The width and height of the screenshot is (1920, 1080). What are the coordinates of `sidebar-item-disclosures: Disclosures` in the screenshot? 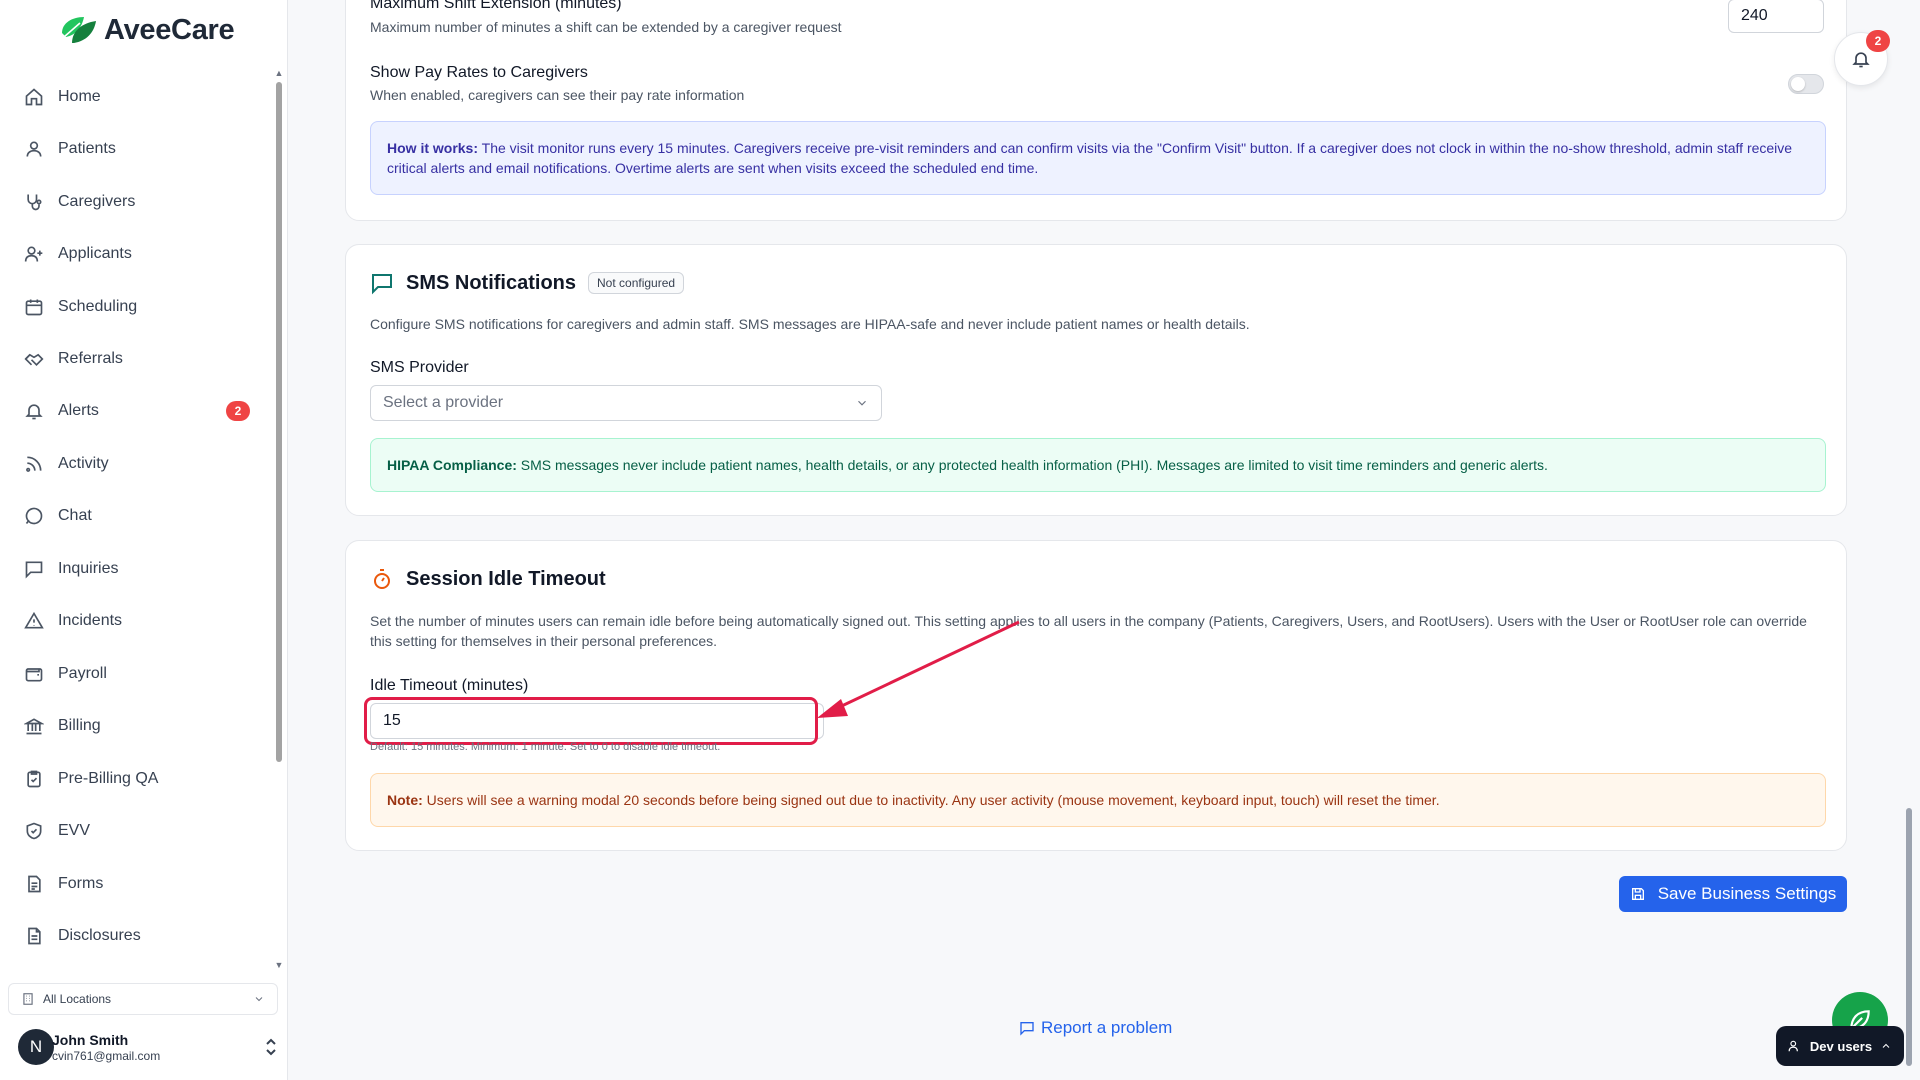 It's located at (137, 936).